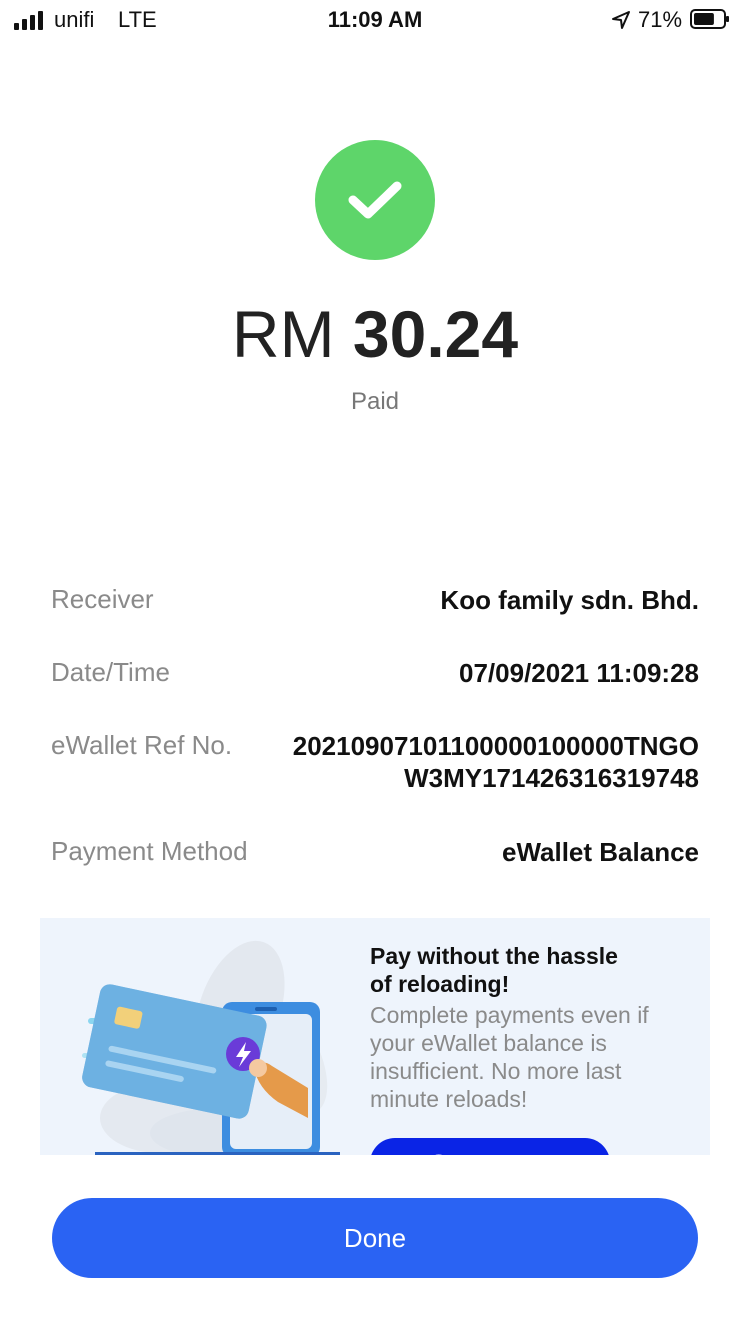 This screenshot has height=1334, width=750. What do you see at coordinates (435, 334) in the screenshot?
I see `amount-value: 30.24` at bounding box center [435, 334].